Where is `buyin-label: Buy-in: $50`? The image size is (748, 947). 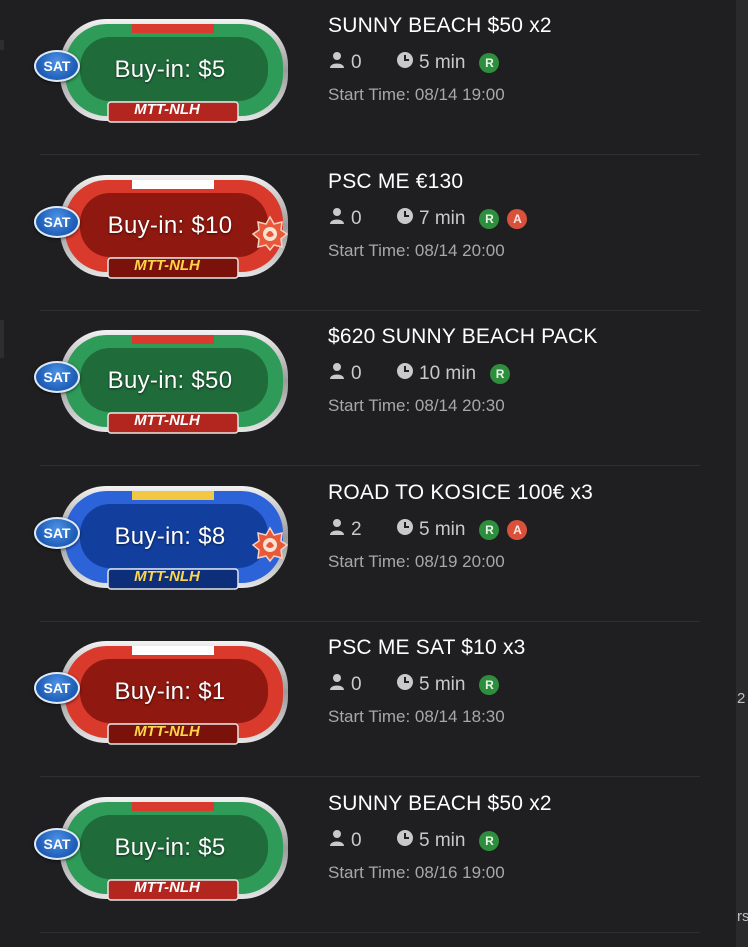
buyin-label: Buy-in: $50 is located at coordinates (170, 380).